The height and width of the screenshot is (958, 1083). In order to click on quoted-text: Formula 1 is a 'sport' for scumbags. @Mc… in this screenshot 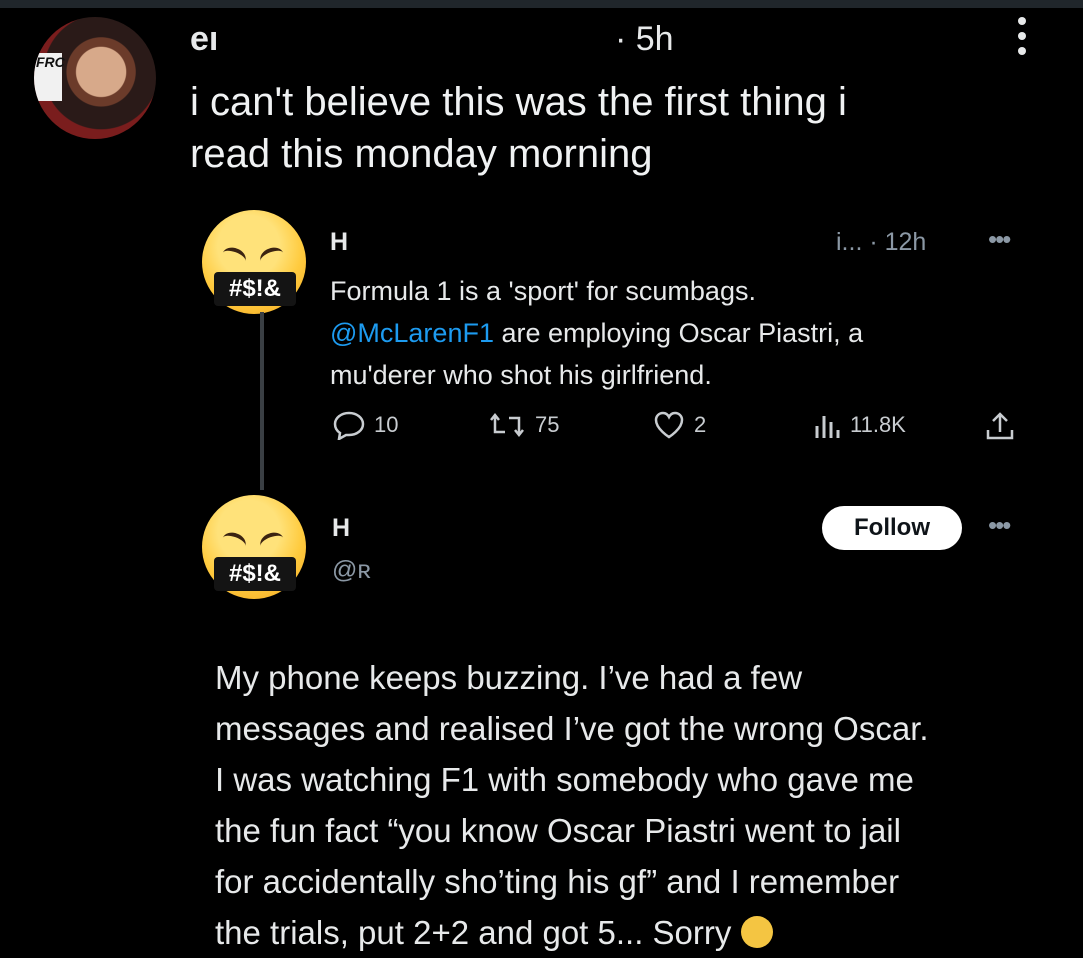, I will do `click(650, 333)`.